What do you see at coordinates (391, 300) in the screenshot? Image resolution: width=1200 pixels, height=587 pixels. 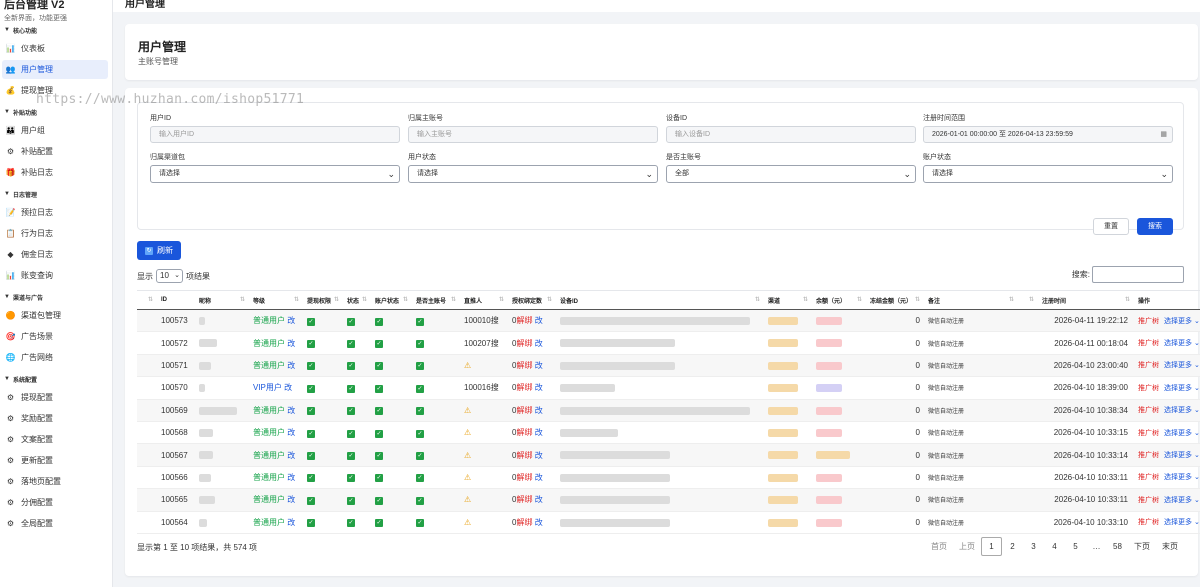 I see `column-header: 账户状态 ⇅` at bounding box center [391, 300].